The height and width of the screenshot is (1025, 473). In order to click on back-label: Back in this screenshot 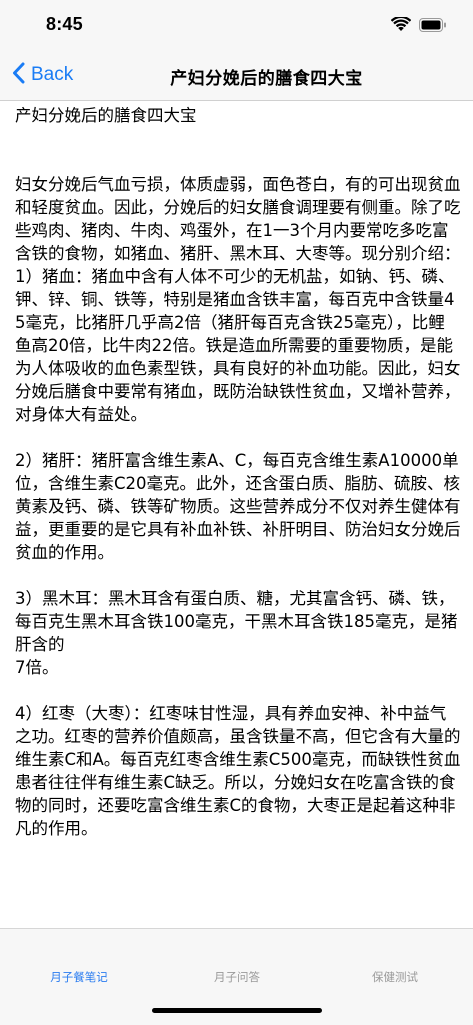, I will do `click(52, 74)`.